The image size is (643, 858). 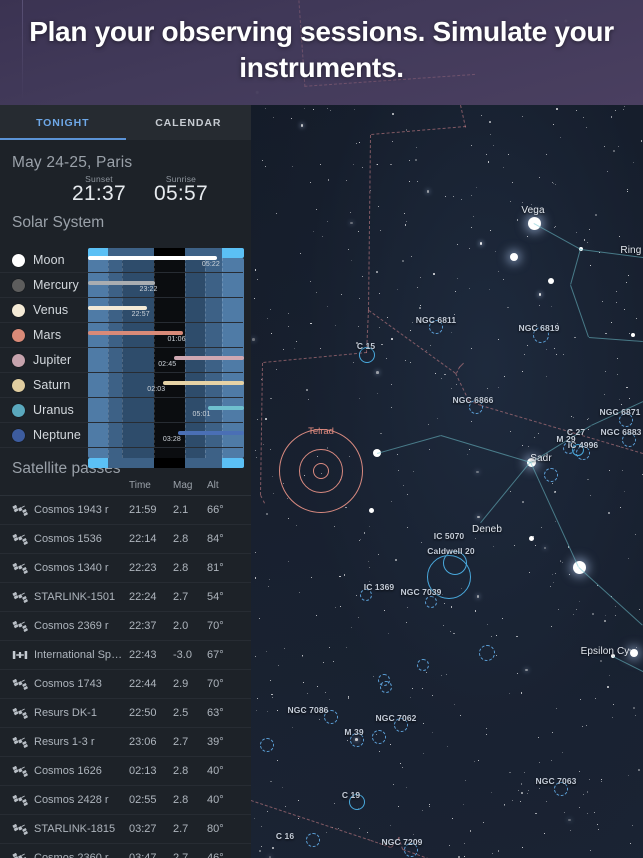 What do you see at coordinates (634, 653) in the screenshot?
I see `named-star` at bounding box center [634, 653].